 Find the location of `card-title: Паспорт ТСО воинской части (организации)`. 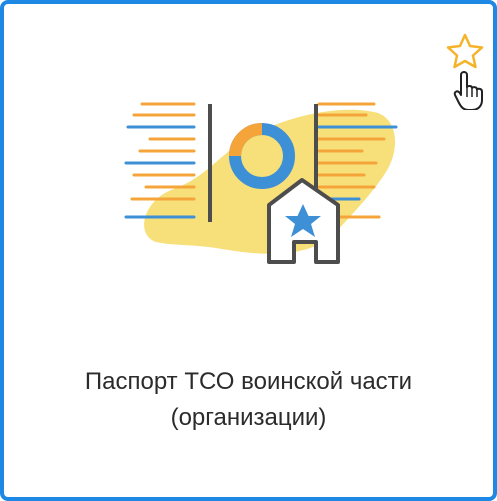

card-title: Паспорт ТСО воинской части (организации) is located at coordinates (248, 400).